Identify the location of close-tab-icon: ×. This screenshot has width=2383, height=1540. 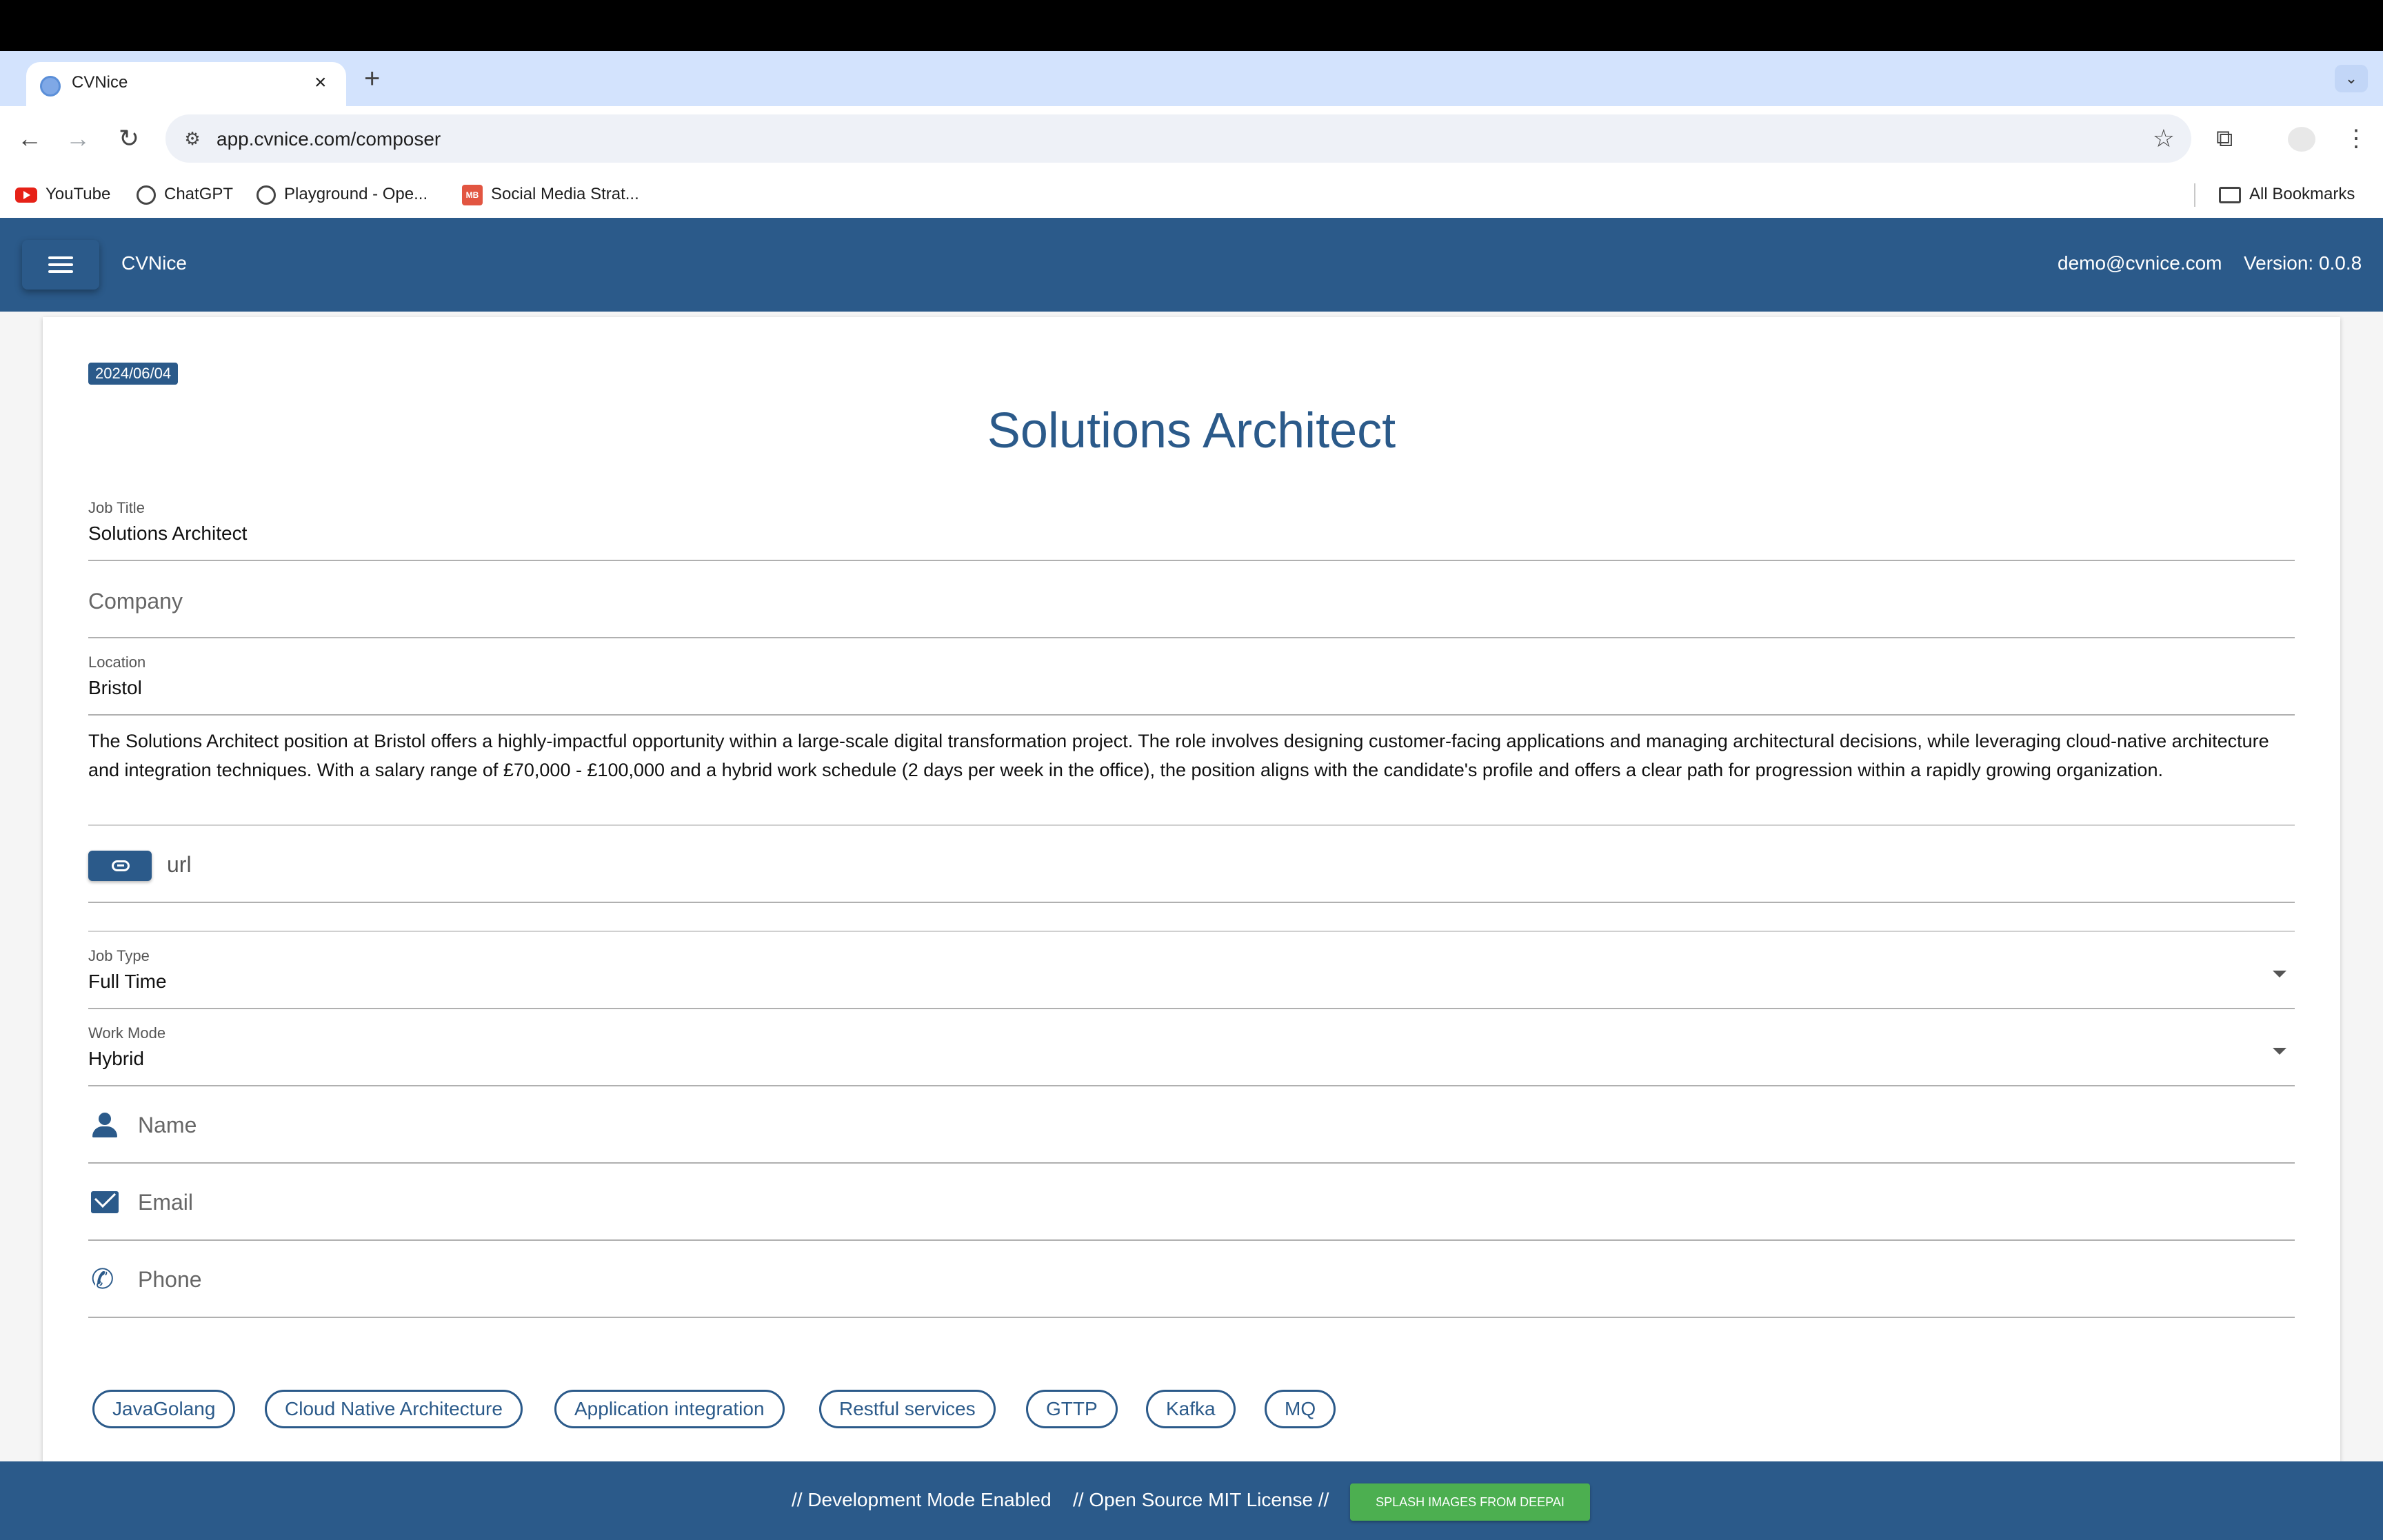
(320, 83).